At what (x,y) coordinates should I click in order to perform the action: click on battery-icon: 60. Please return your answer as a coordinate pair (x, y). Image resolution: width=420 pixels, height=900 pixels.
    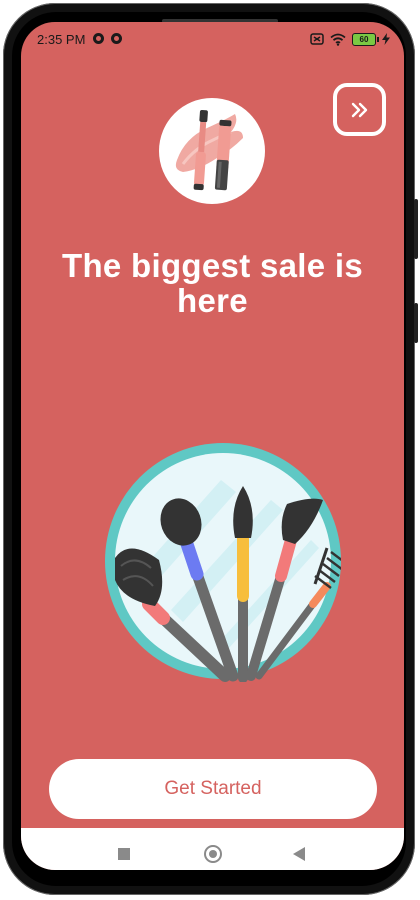
    Looking at the image, I should click on (365, 39).